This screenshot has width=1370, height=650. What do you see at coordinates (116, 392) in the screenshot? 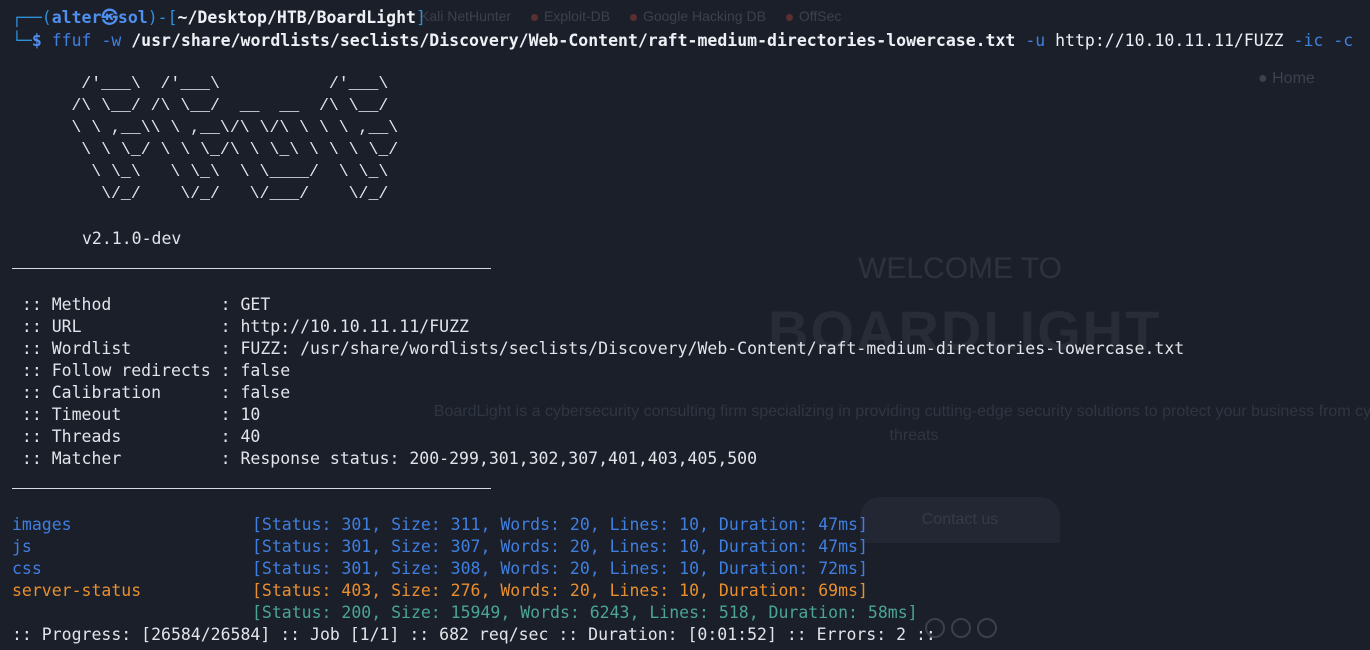
I see `config-key: :: Calibration` at bounding box center [116, 392].